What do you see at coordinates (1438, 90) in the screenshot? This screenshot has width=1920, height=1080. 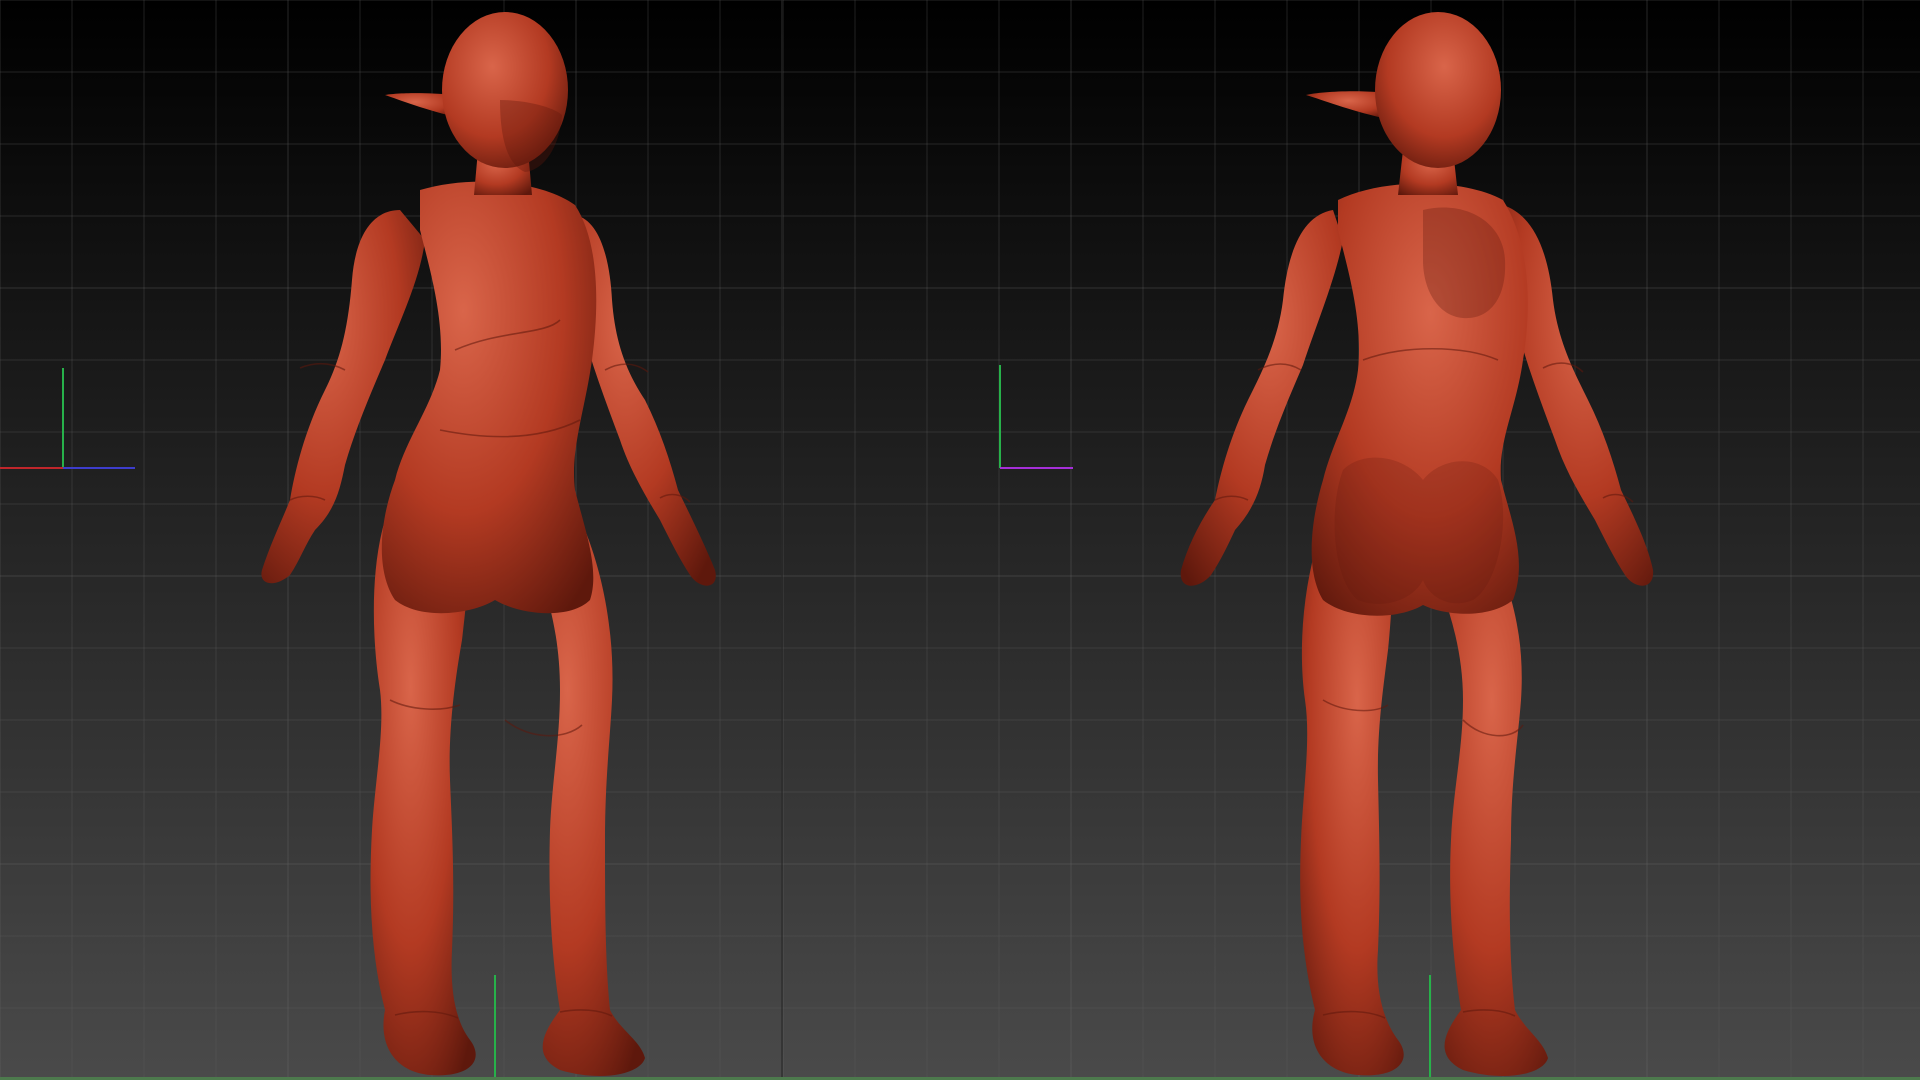 I see `model-head` at bounding box center [1438, 90].